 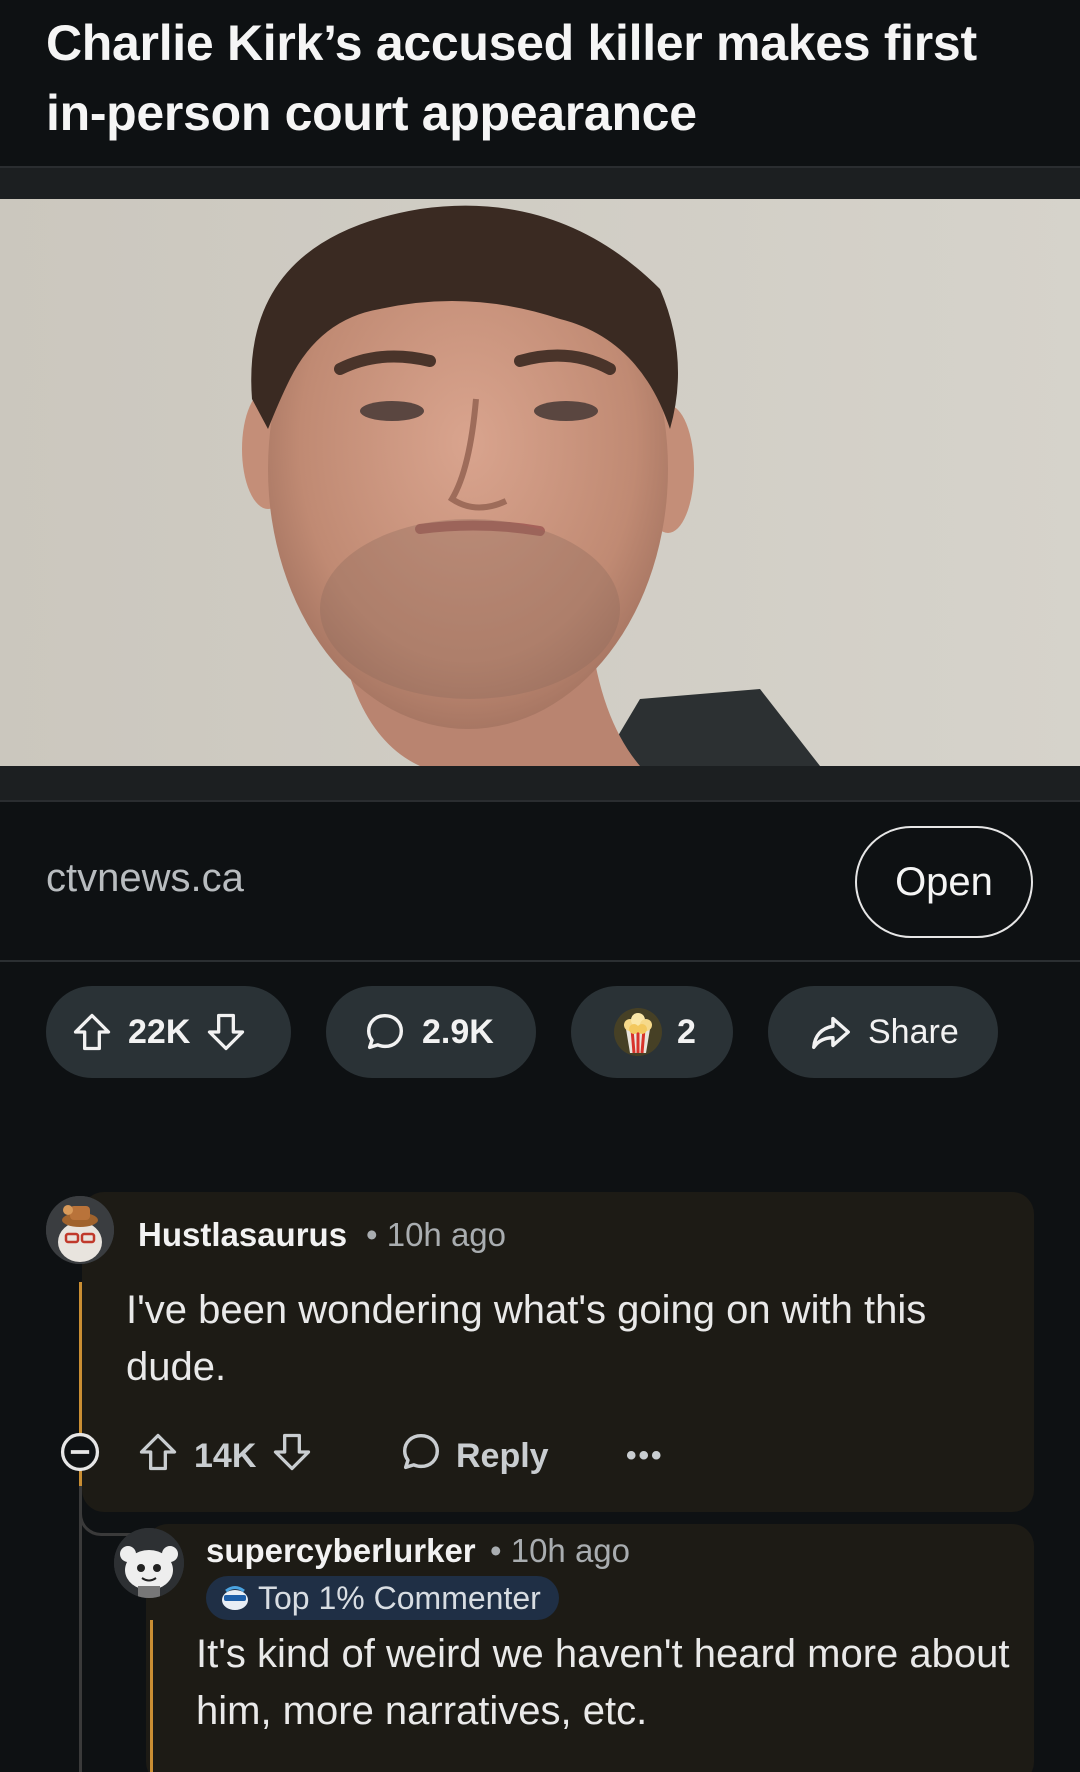 I want to click on reply-button: Reply, so click(x=473, y=1456).